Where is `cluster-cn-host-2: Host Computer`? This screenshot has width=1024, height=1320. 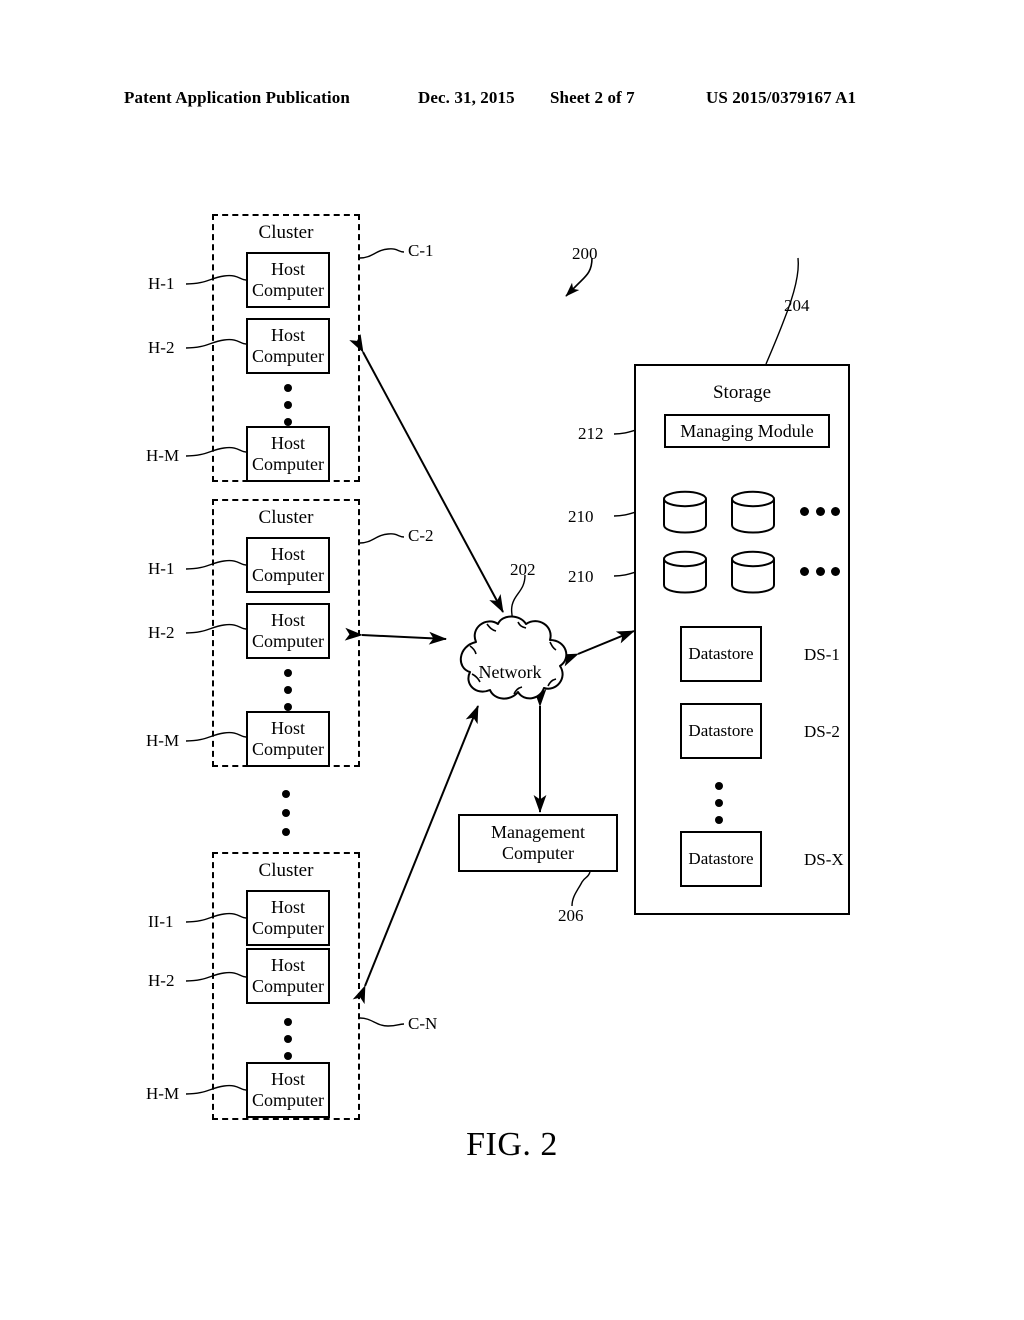 cluster-cn-host-2: Host Computer is located at coordinates (288, 976).